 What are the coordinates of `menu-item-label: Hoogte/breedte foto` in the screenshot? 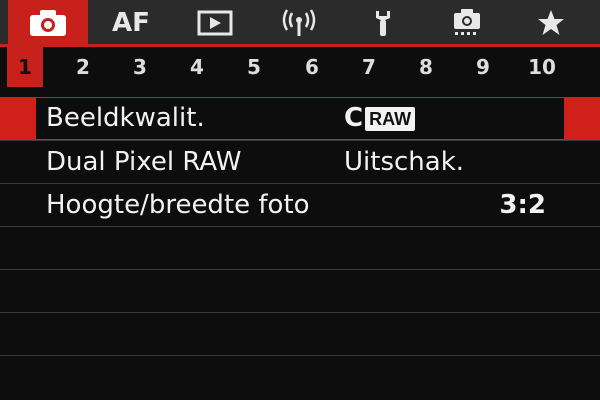 It's located at (178, 205).